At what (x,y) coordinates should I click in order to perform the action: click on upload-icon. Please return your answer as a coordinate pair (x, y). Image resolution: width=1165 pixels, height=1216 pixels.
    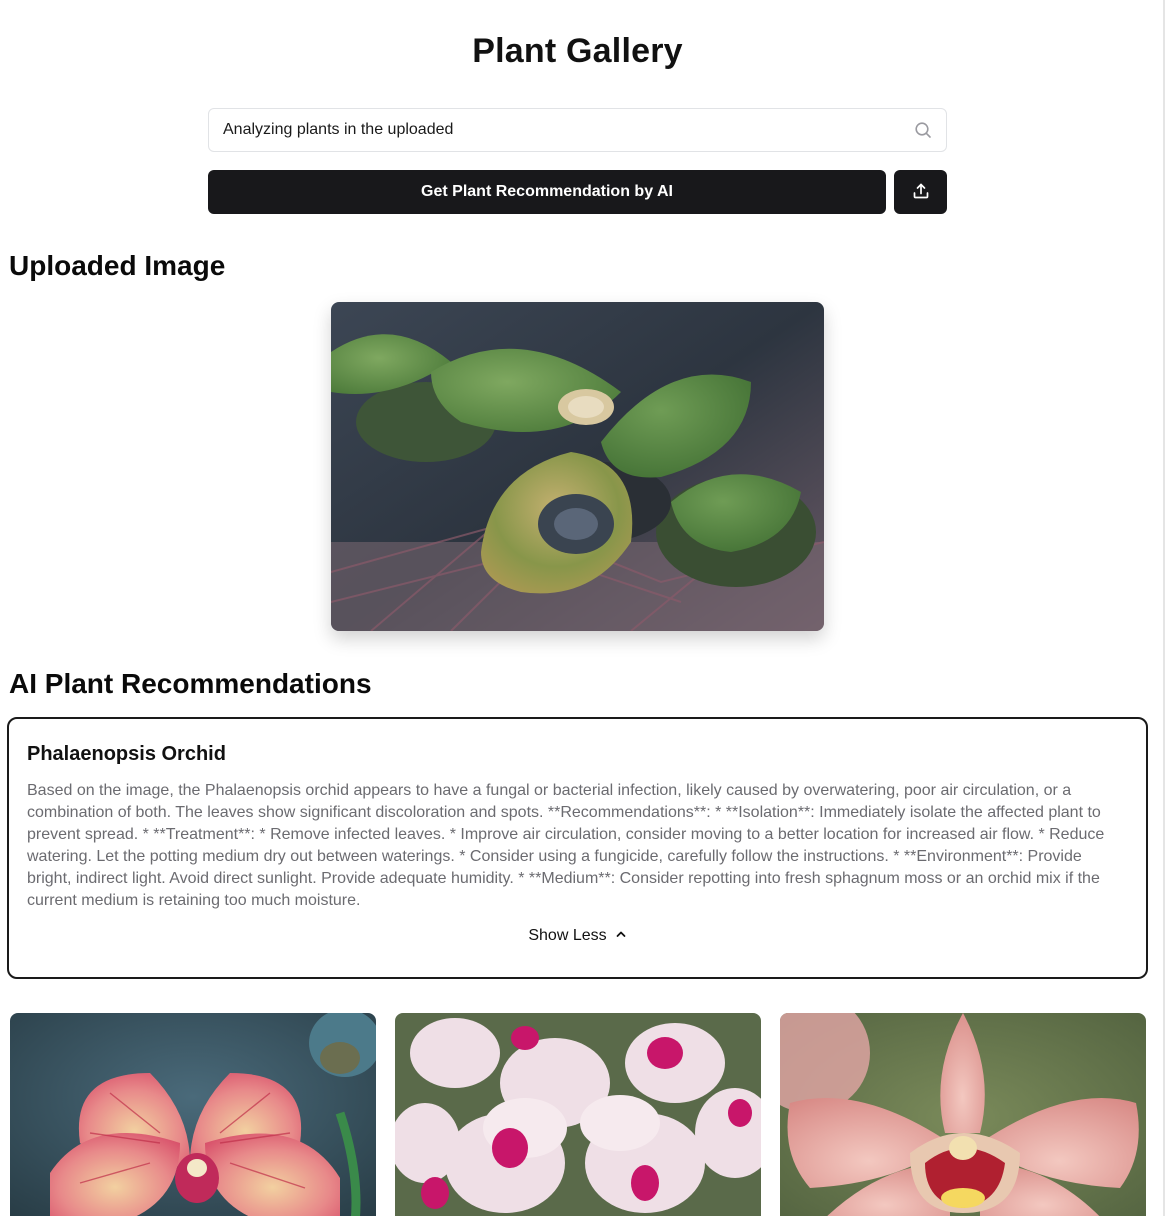
    Looking at the image, I should click on (921, 192).